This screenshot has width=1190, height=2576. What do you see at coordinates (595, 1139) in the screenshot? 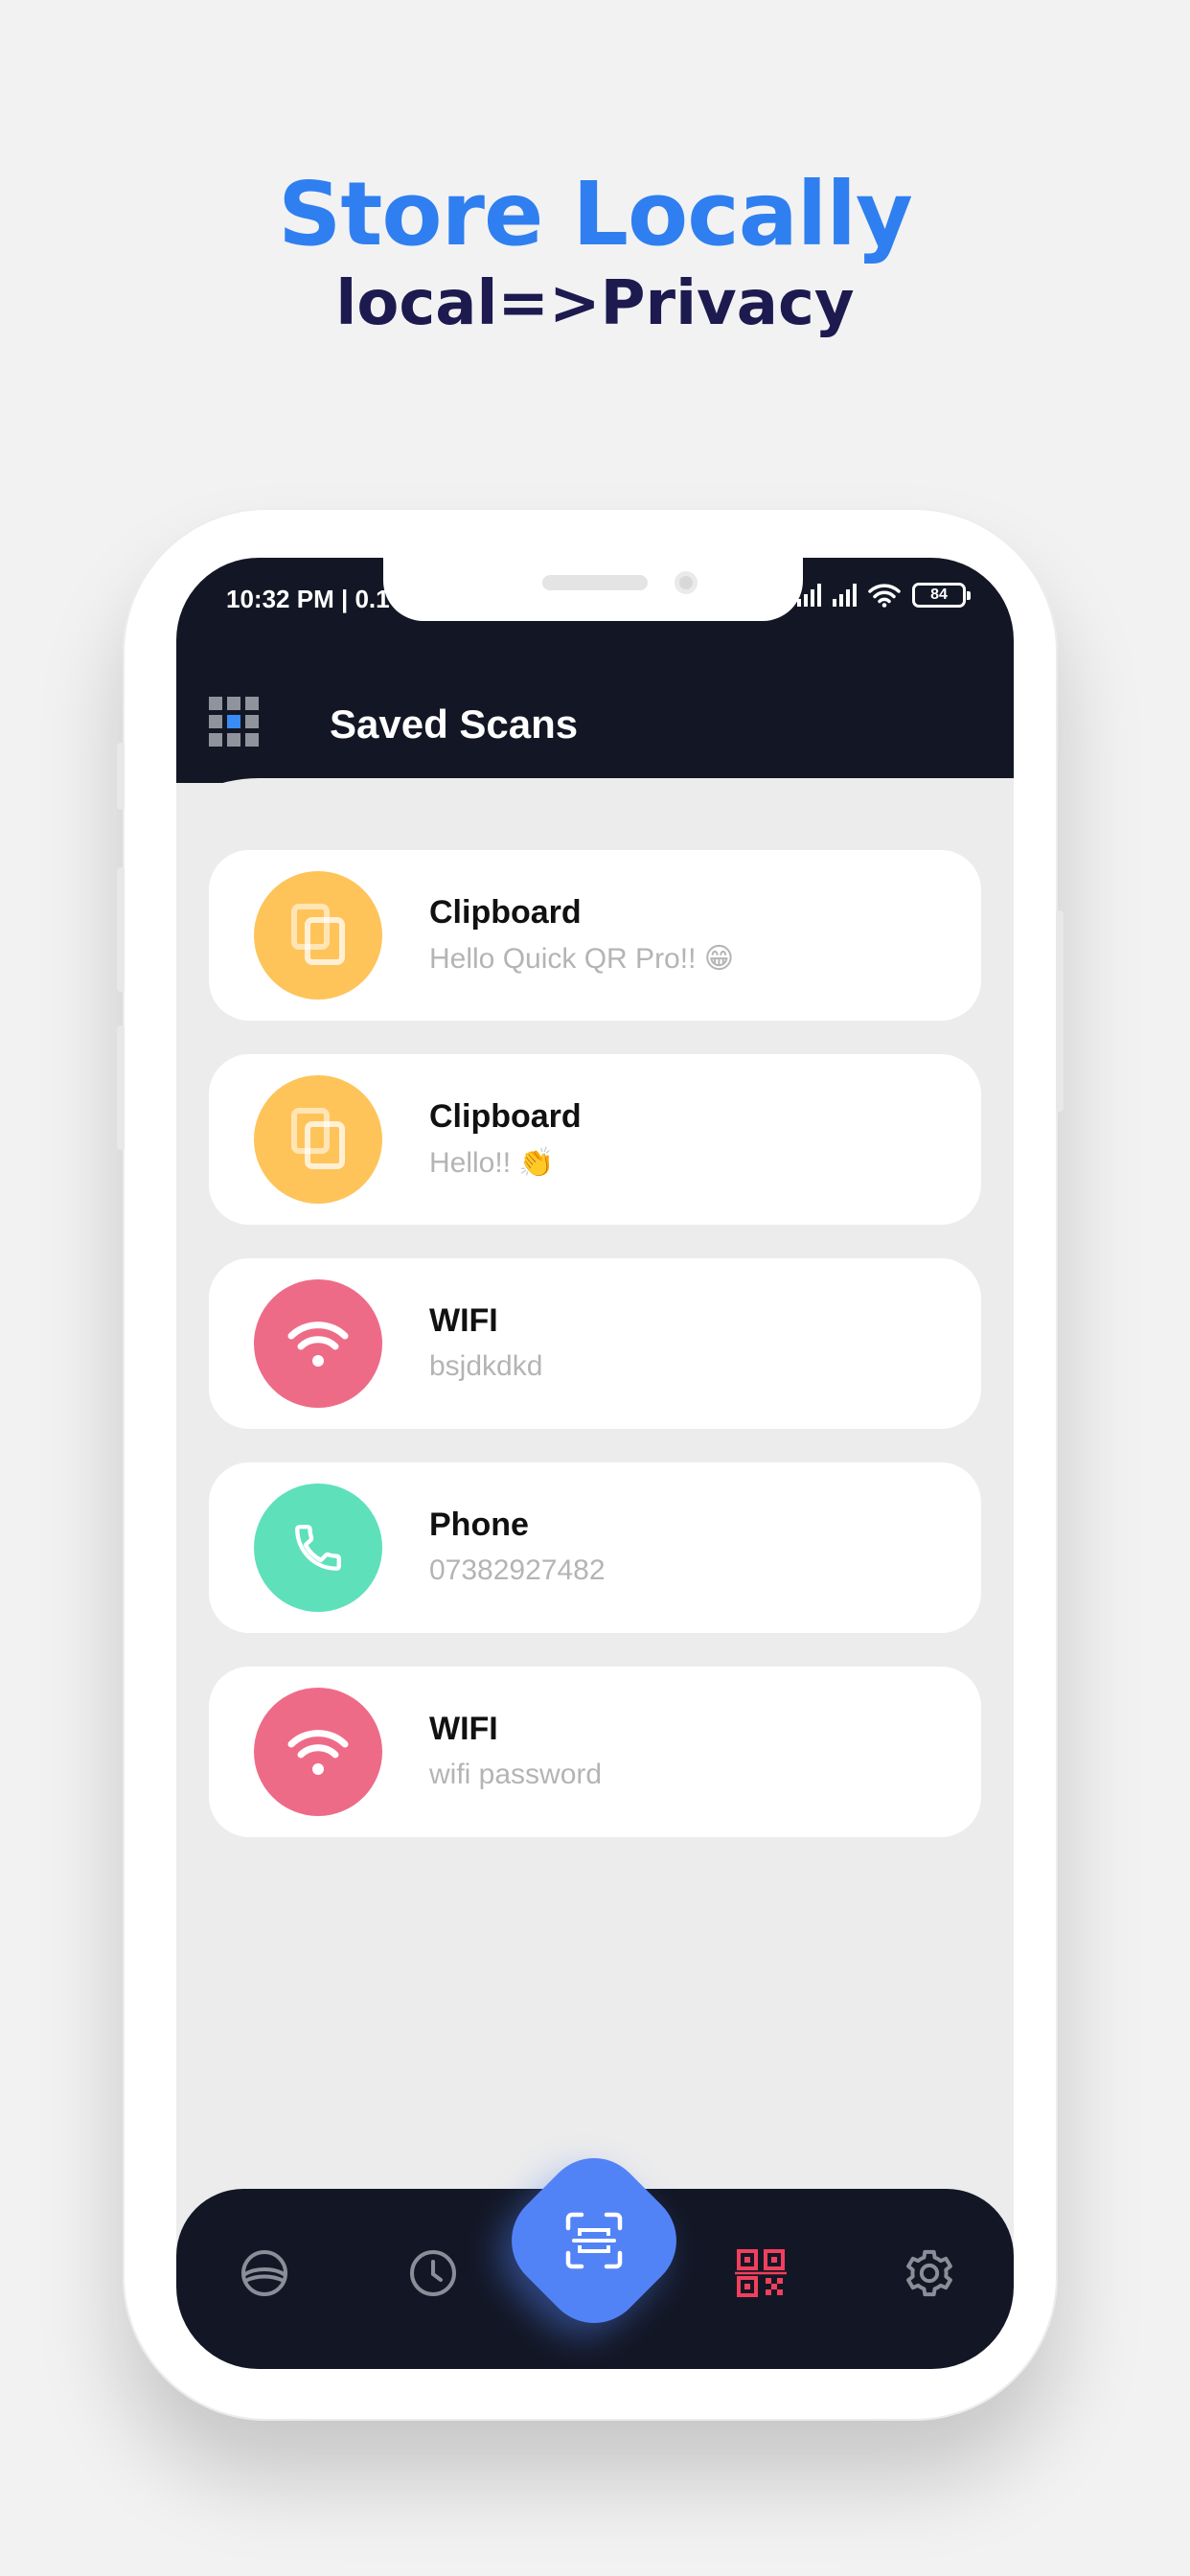
I see `scan-item: Clipboard Hello!! 👏` at bounding box center [595, 1139].